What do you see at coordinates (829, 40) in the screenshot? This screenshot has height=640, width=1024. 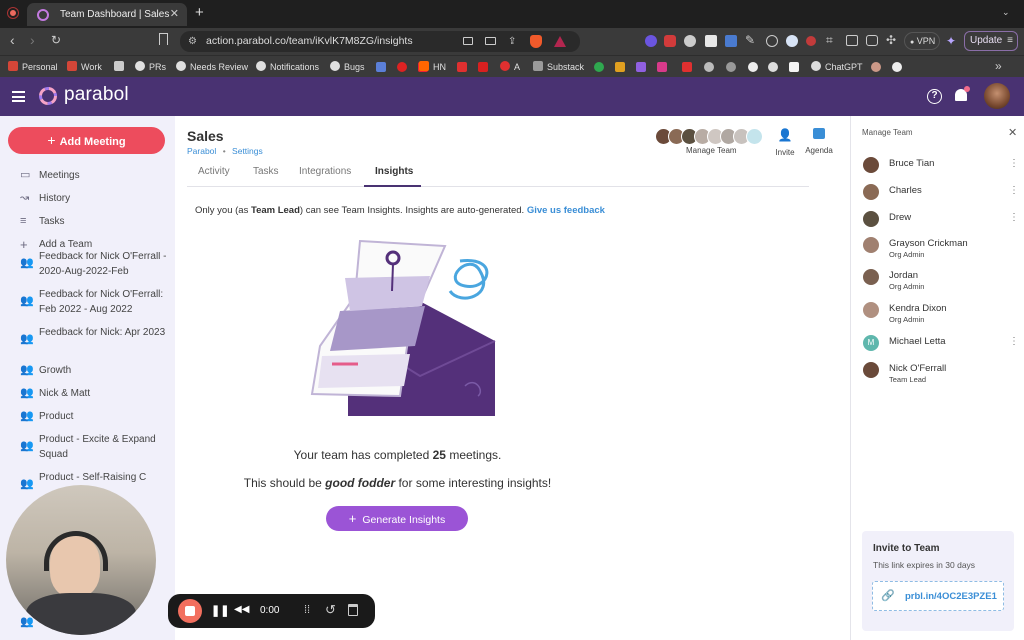 I see `extension-icon: ⌗` at bounding box center [829, 40].